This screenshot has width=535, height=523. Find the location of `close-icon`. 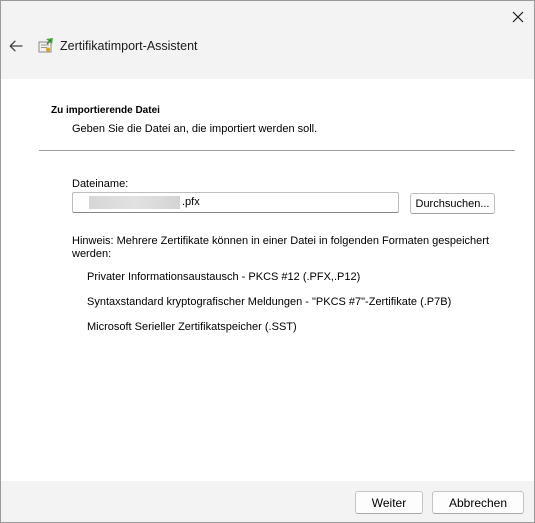

close-icon is located at coordinates (518, 17).